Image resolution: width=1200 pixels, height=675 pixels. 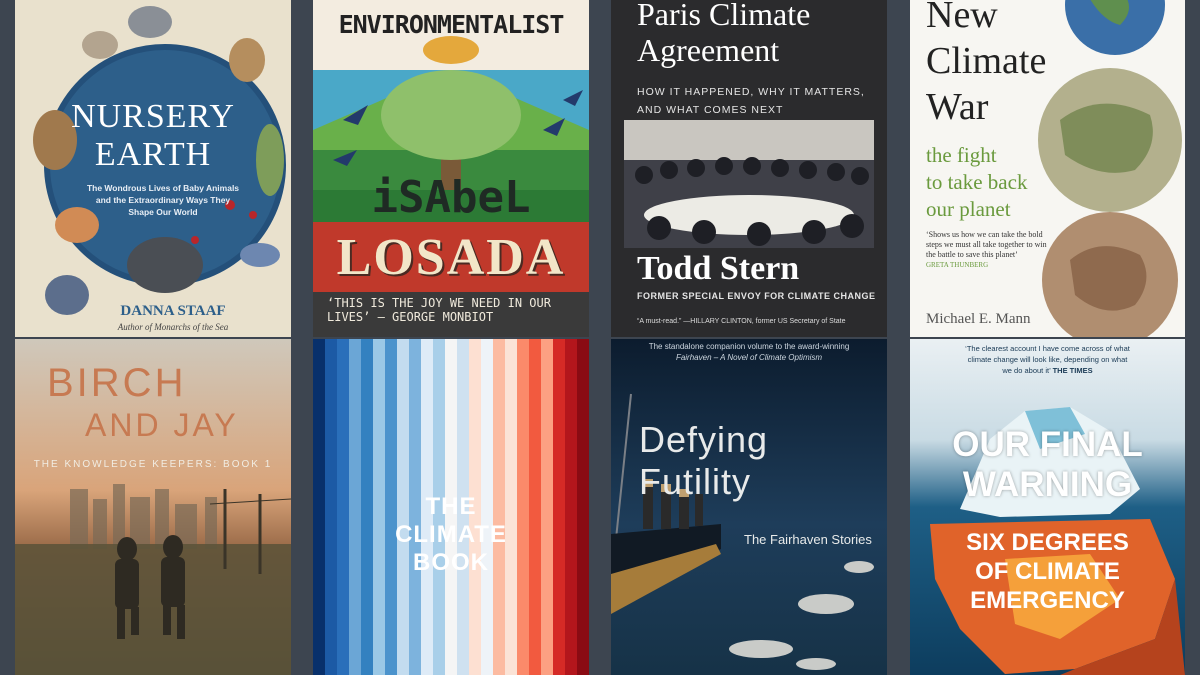 I want to click on title-line-2: AND JAY, so click(x=162, y=425).